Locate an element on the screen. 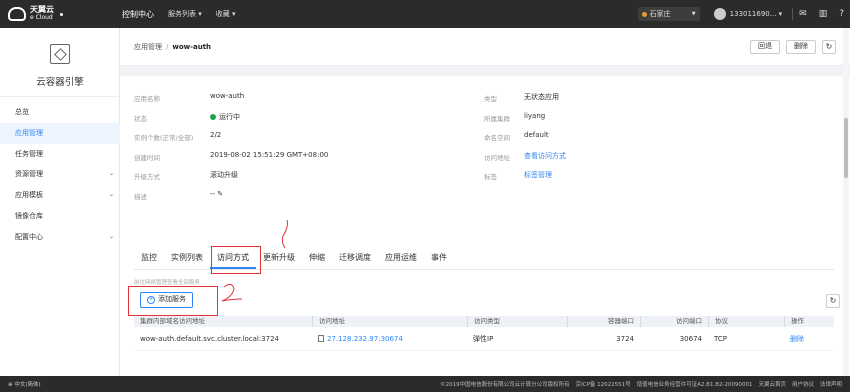  instances-value: 2/2 is located at coordinates (216, 135).